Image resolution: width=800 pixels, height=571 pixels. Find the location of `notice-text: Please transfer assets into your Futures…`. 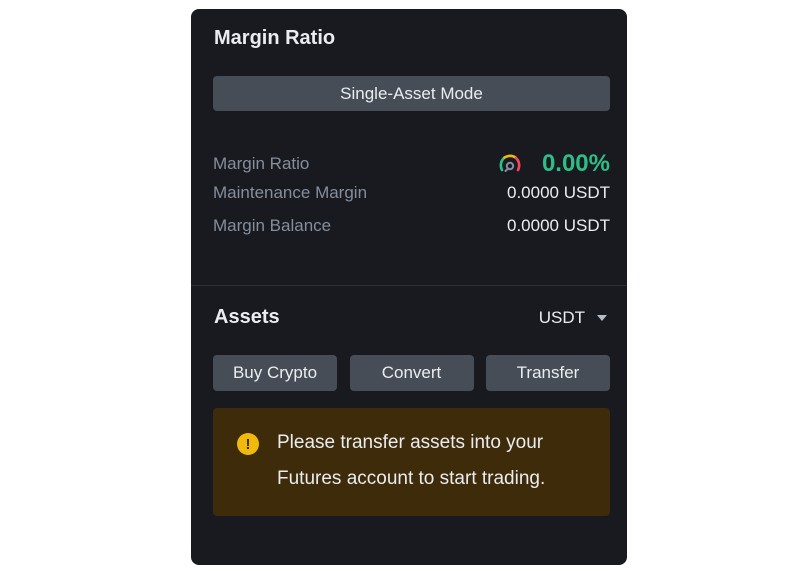

notice-text: Please transfer assets into your Futures… is located at coordinates (411, 460).